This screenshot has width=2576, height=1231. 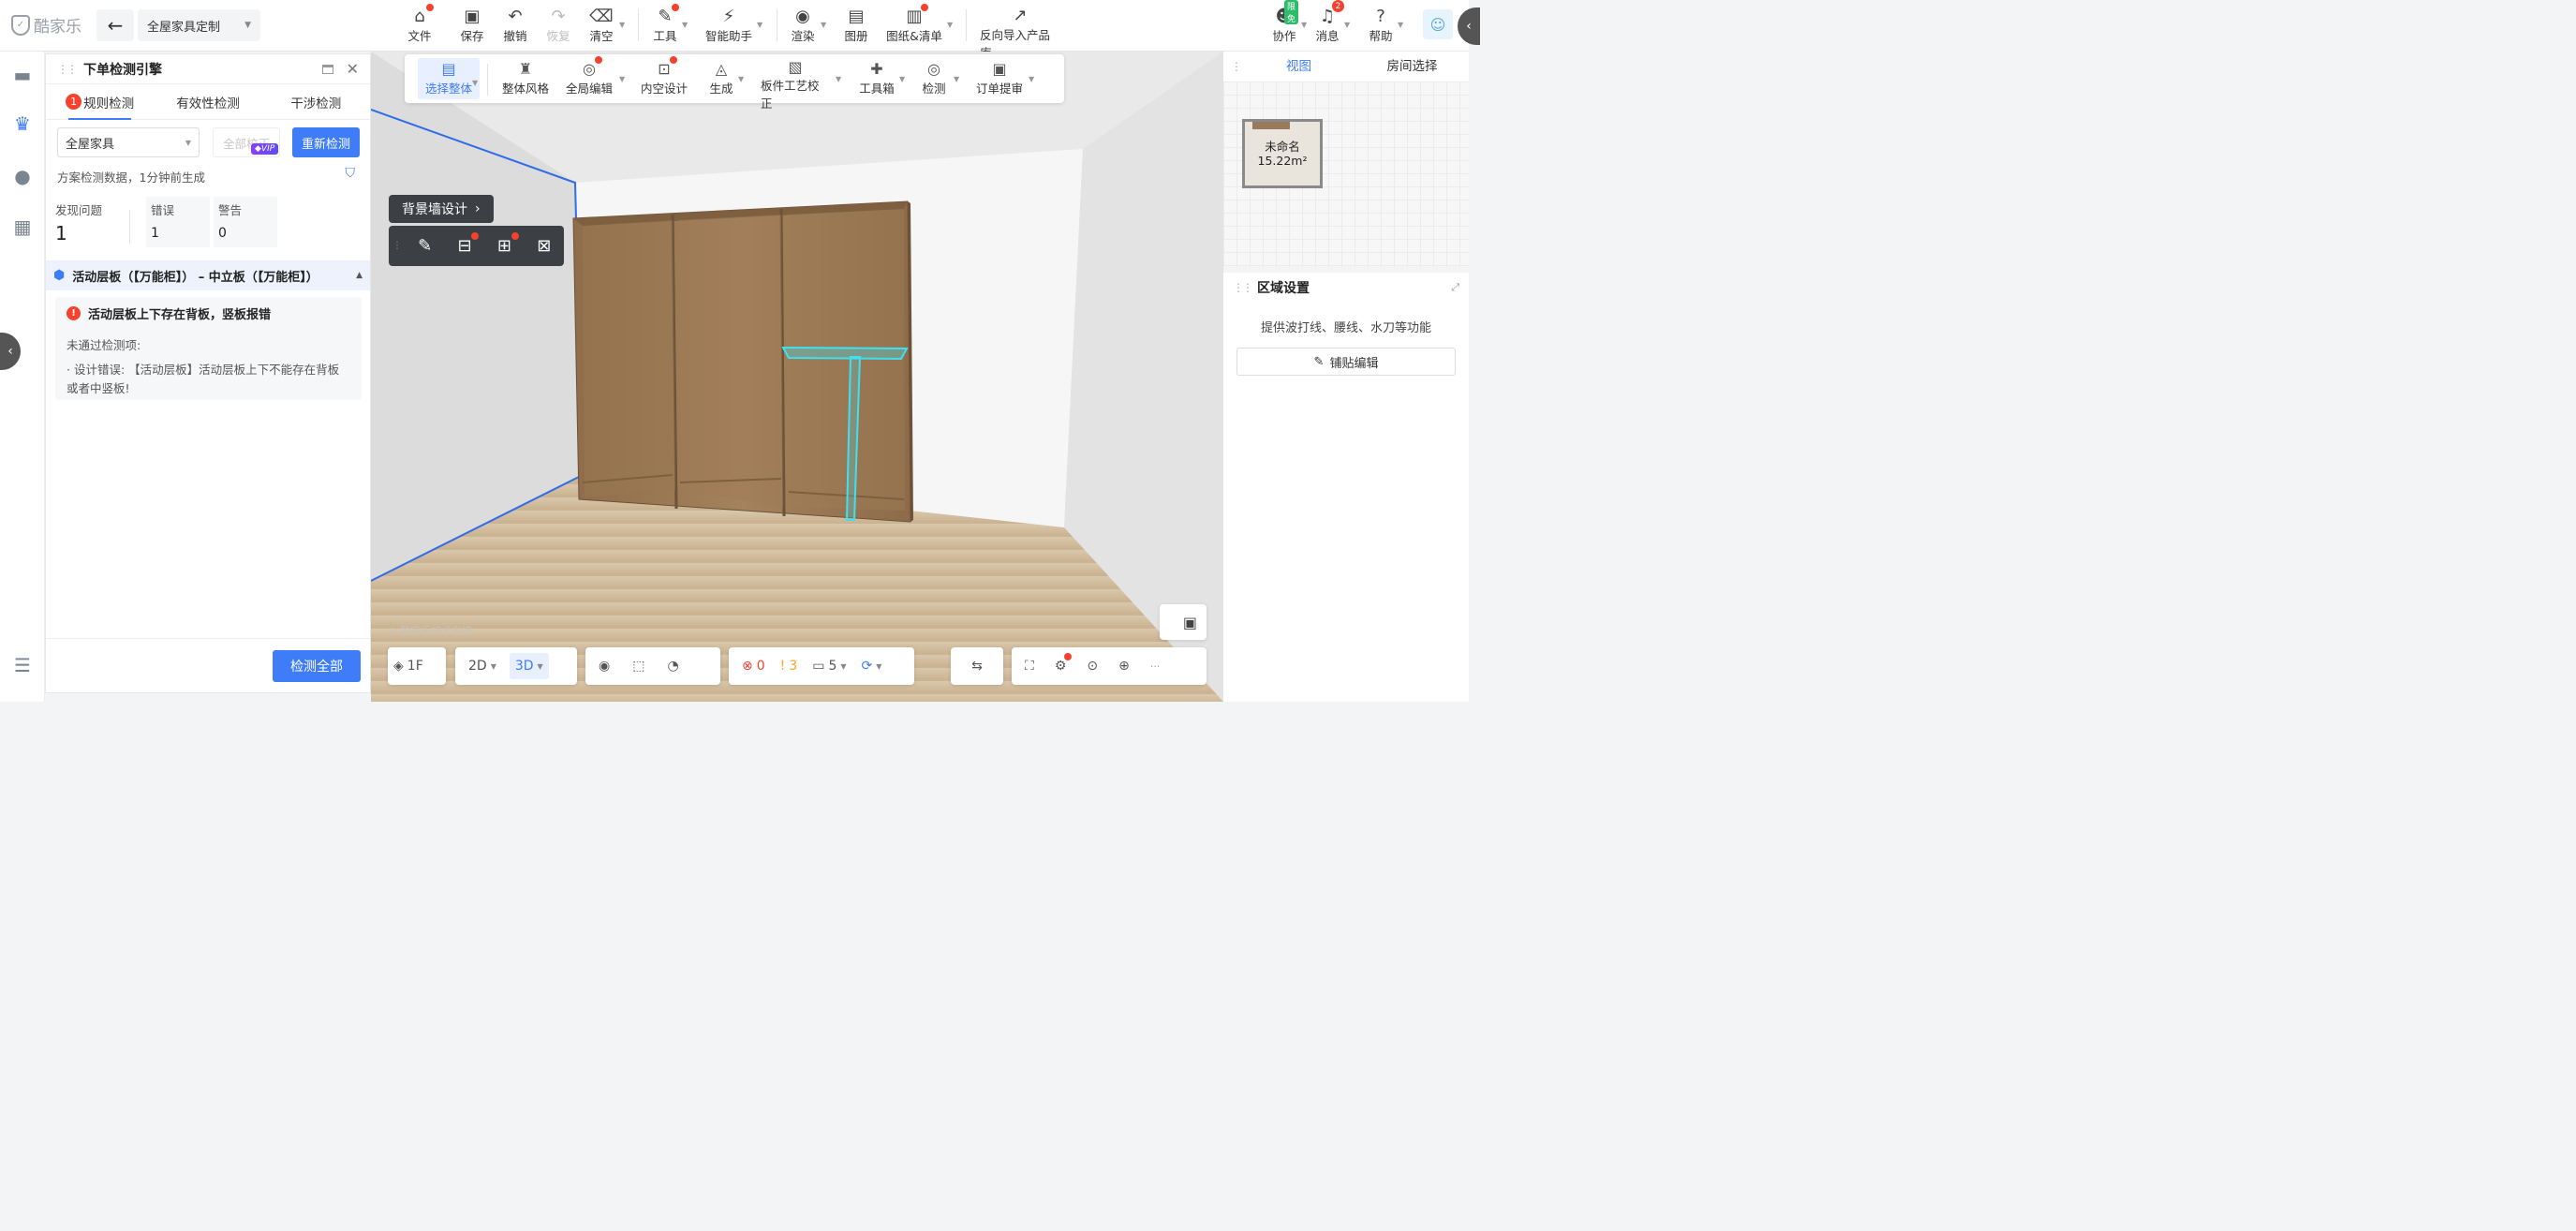 What do you see at coordinates (515, 27) in the screenshot?
I see `undo-button: ↶ 撤销` at bounding box center [515, 27].